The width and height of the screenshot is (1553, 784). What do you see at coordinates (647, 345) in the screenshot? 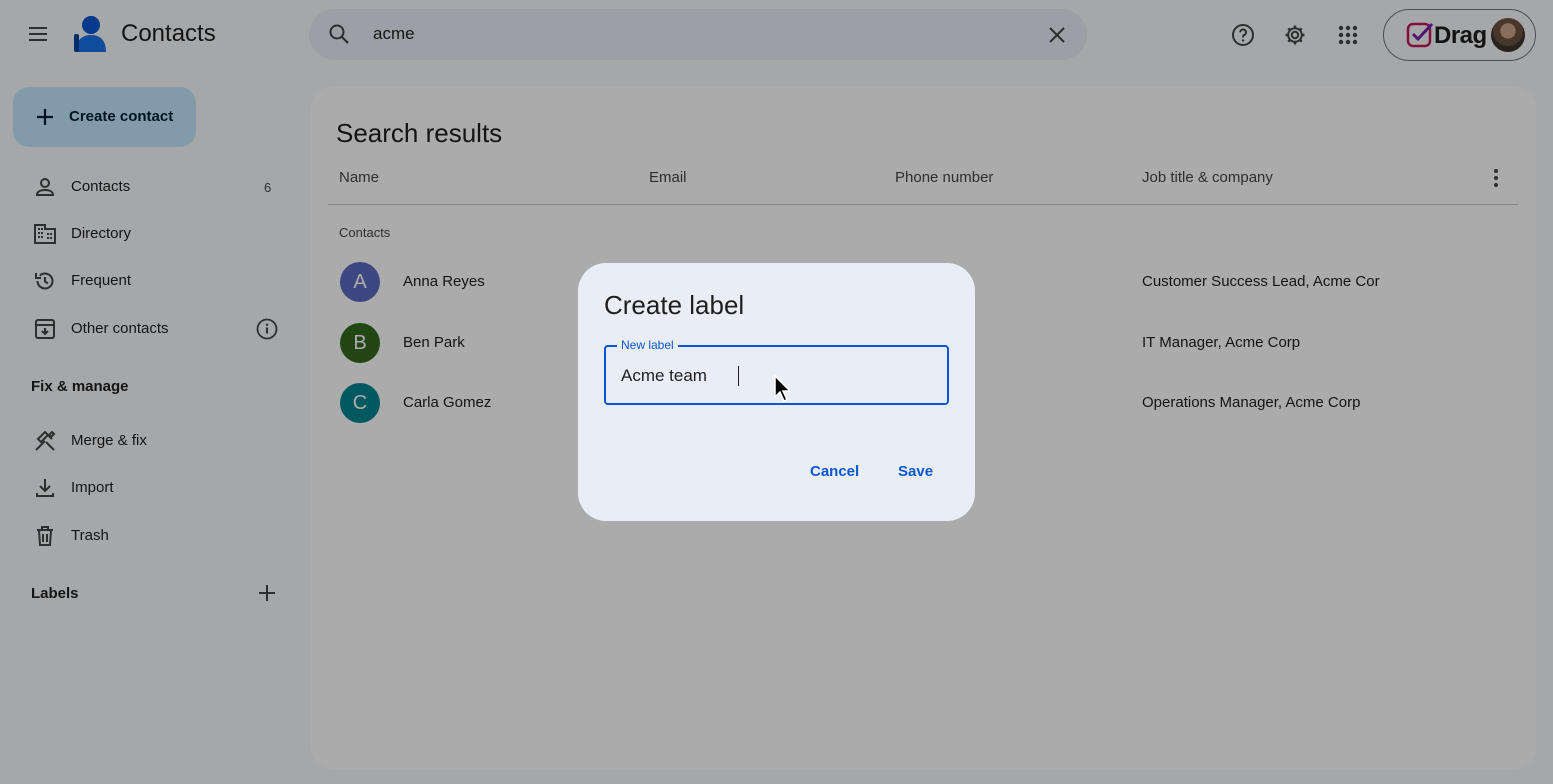
I see `field-label: New label` at bounding box center [647, 345].